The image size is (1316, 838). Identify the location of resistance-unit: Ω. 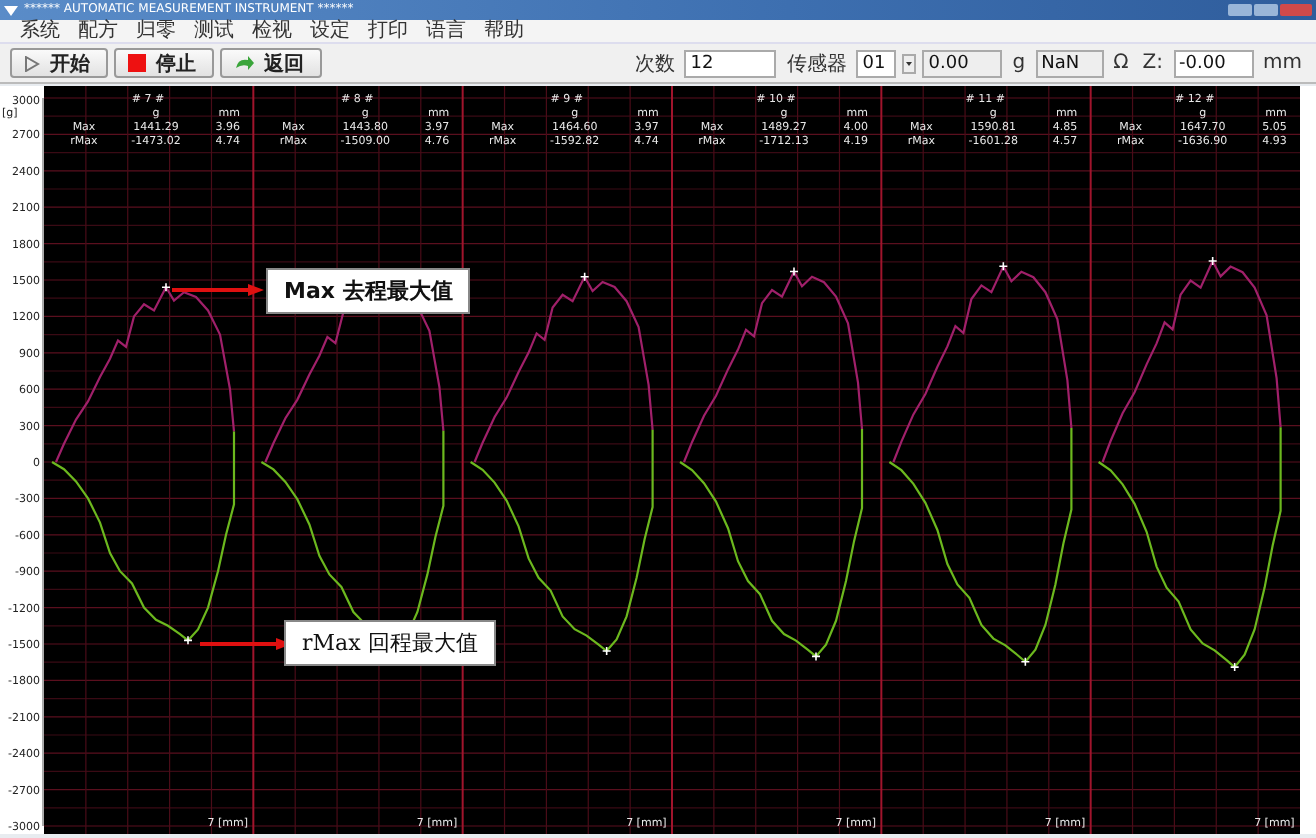
(1121, 63).